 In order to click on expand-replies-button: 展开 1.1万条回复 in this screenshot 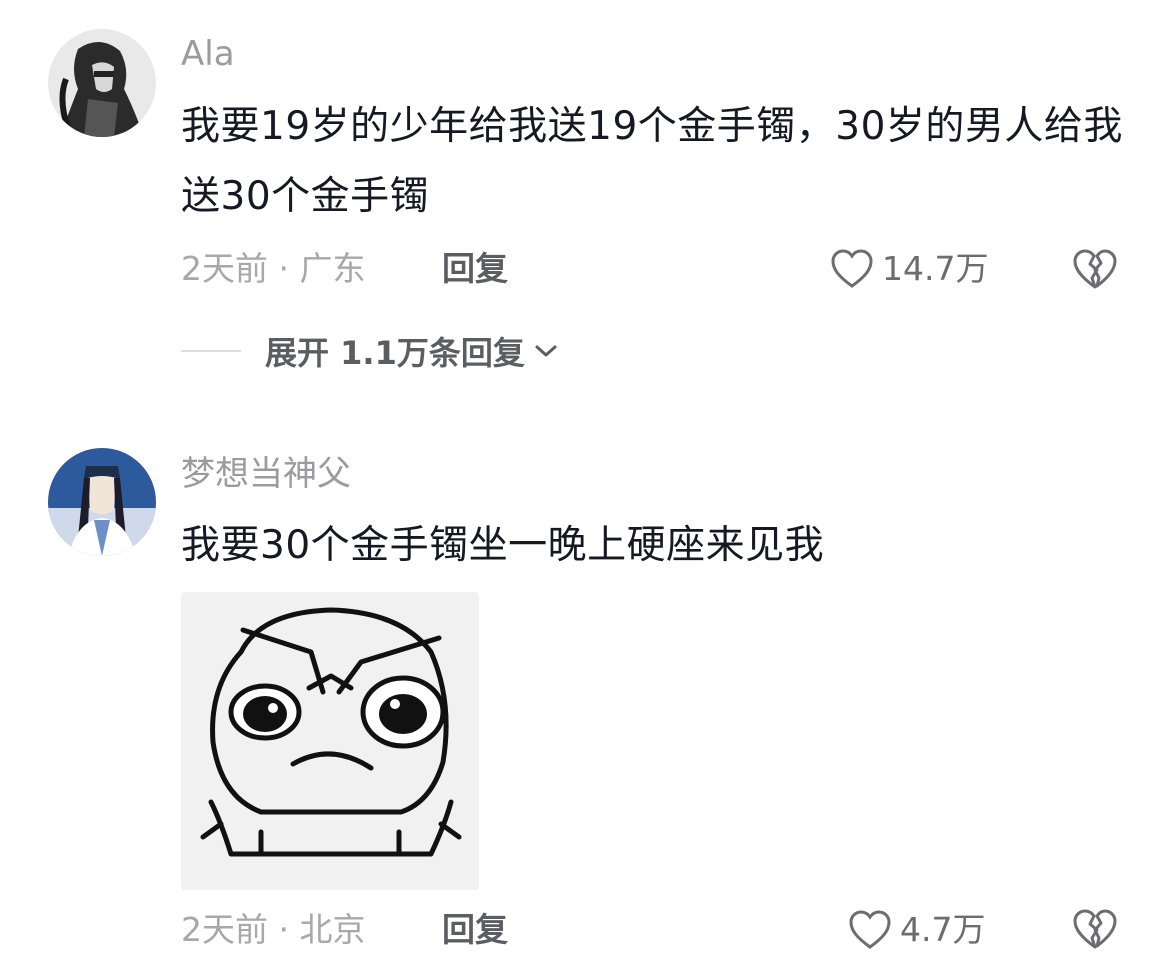, I will do `click(370, 351)`.